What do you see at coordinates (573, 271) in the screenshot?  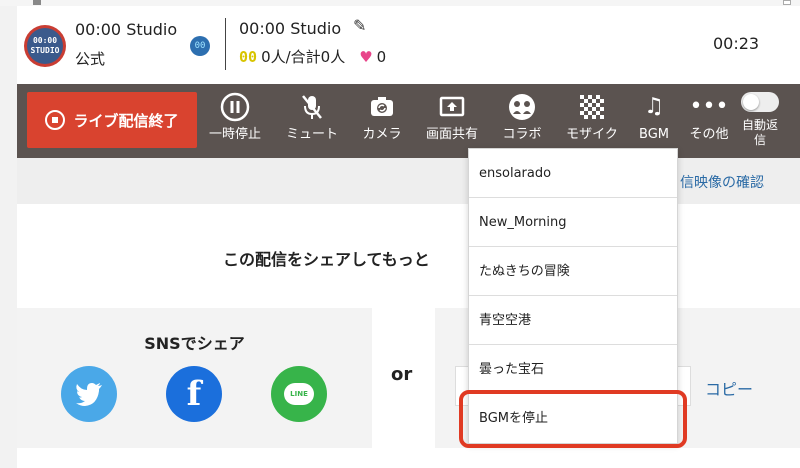 I see `bgm-item-tanukichi: たぬきちの冒険` at bounding box center [573, 271].